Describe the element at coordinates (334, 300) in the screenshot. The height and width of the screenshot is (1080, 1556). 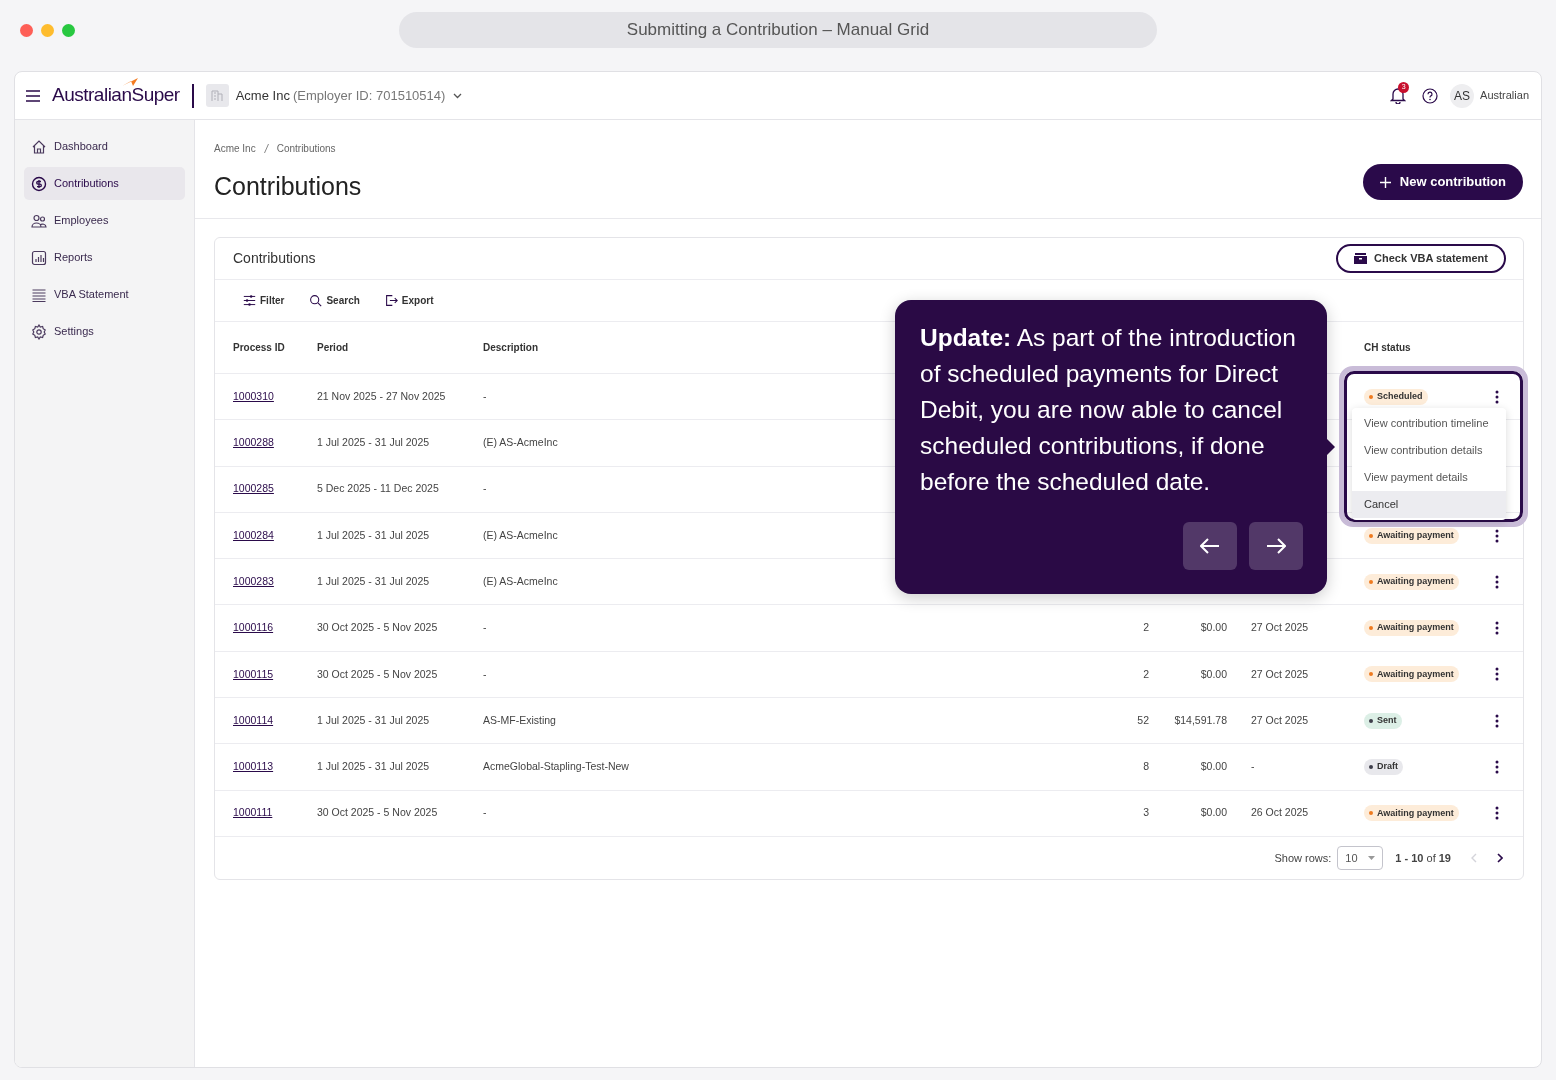
I see `search-button: Search` at that location.